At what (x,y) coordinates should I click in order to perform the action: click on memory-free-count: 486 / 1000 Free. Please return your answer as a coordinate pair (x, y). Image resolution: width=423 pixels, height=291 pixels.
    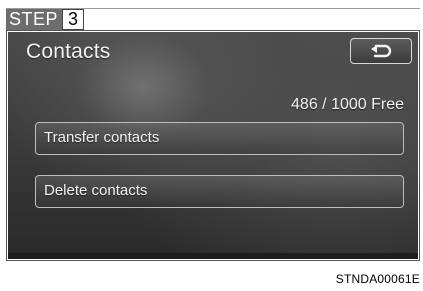
    Looking at the image, I should click on (347, 104).